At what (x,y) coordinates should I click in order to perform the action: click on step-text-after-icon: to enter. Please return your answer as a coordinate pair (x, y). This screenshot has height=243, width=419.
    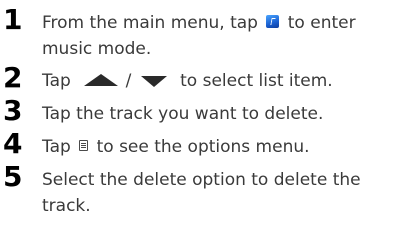
    Looking at the image, I should click on (321, 23).